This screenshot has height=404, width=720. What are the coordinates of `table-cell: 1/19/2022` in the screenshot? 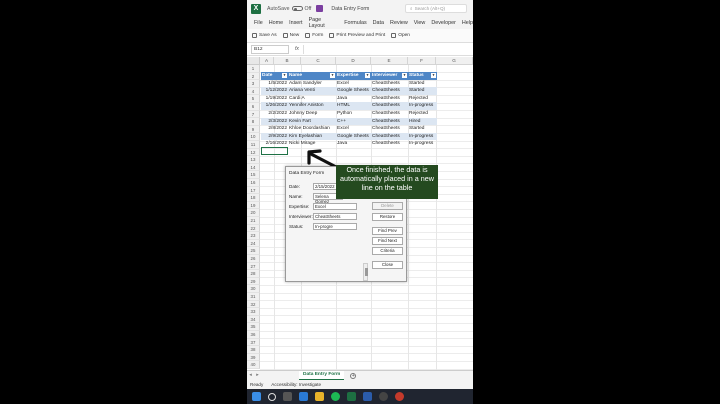 It's located at (274, 99).